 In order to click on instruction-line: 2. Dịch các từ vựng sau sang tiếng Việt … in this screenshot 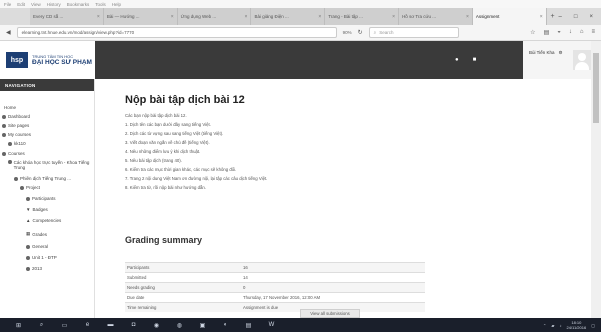, I will do `click(174, 133)`.